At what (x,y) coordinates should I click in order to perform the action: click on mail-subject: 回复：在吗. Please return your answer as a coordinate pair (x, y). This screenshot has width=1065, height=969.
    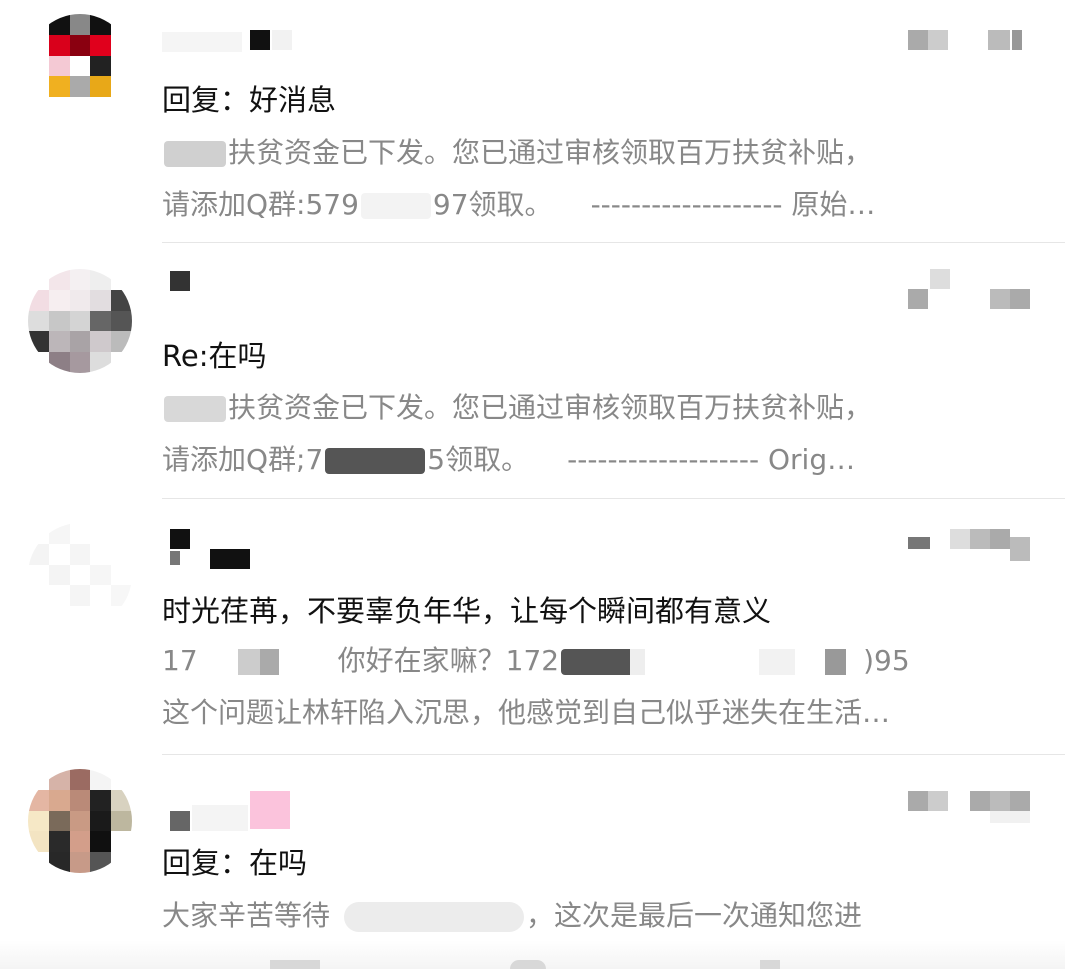
    Looking at the image, I should click on (235, 863).